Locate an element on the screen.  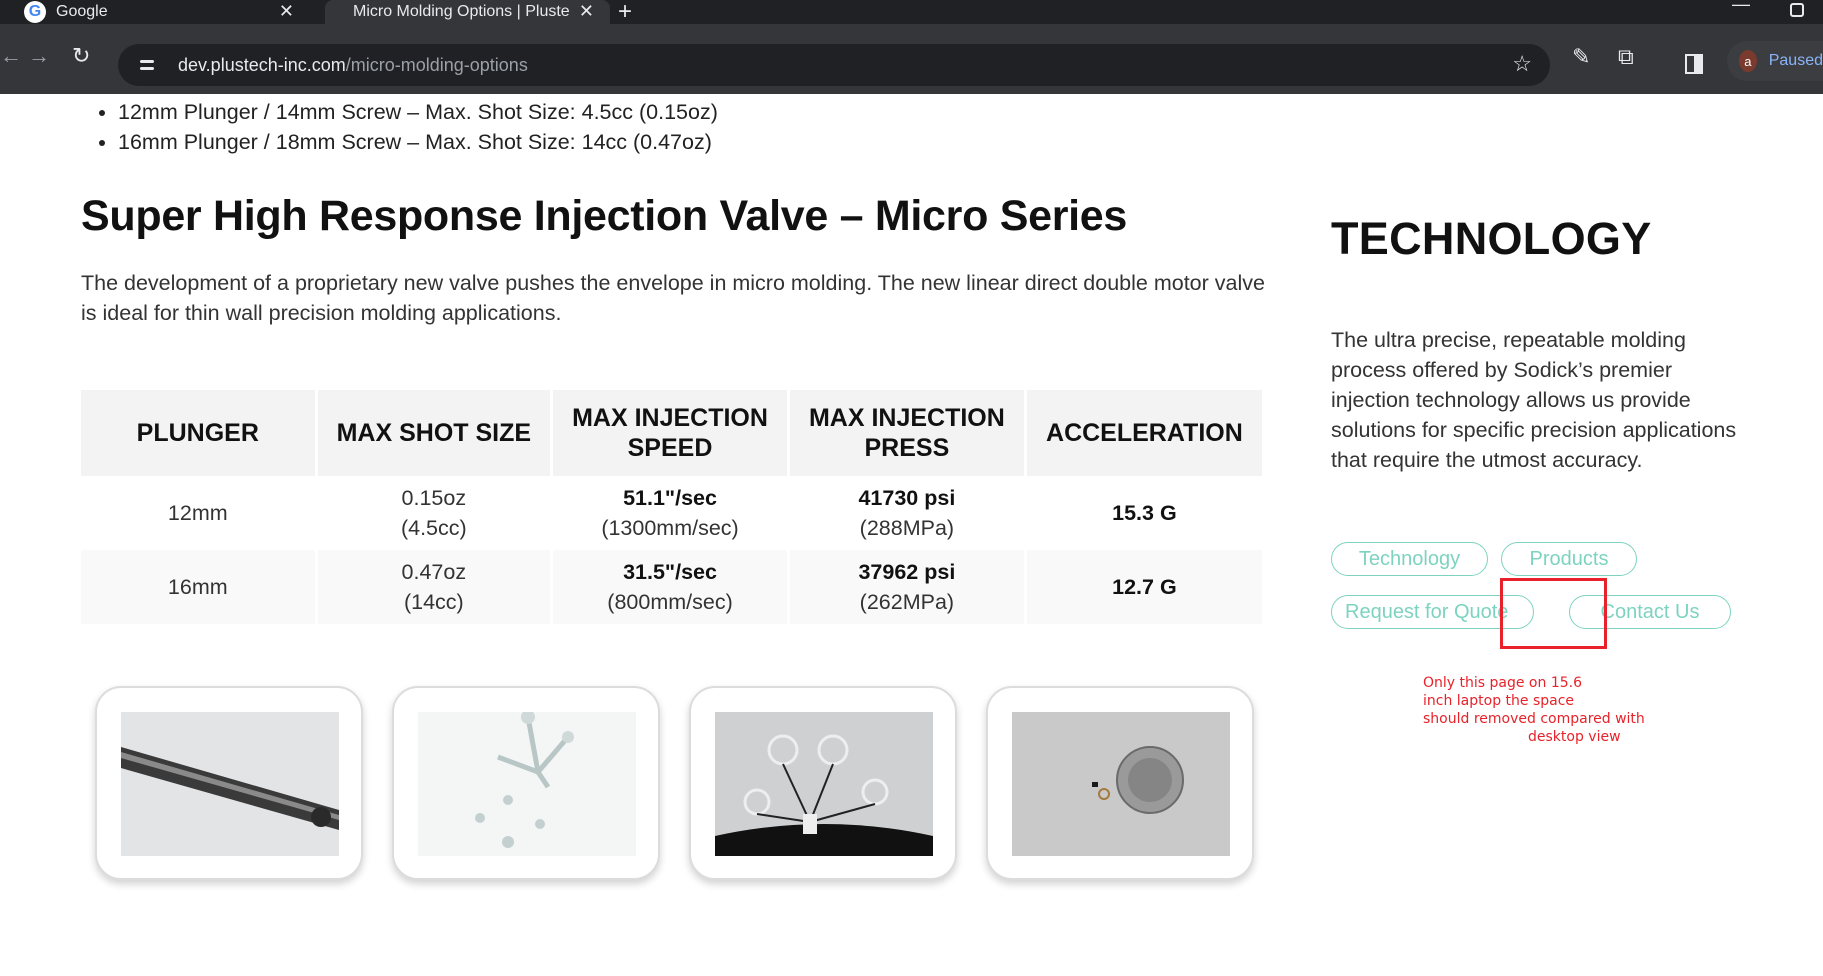
bookmark-star-icon: ☆ is located at coordinates (1522, 64).